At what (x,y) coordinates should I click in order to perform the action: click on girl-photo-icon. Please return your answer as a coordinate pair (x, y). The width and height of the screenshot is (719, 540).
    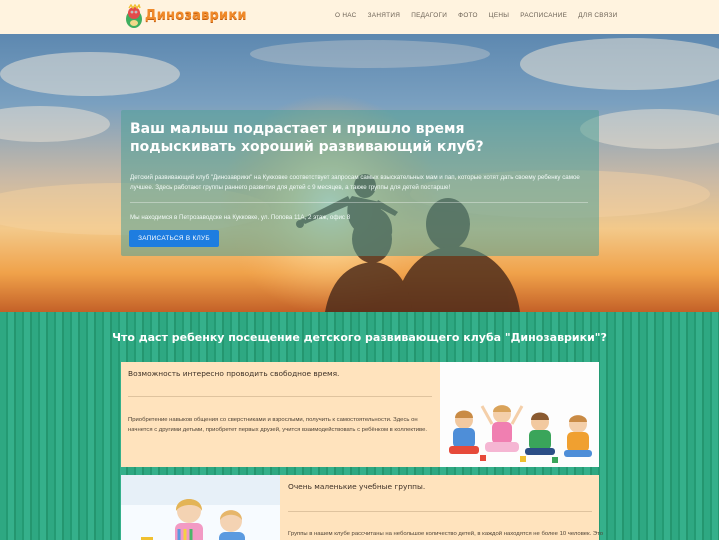
    Looking at the image, I should click on (200, 507).